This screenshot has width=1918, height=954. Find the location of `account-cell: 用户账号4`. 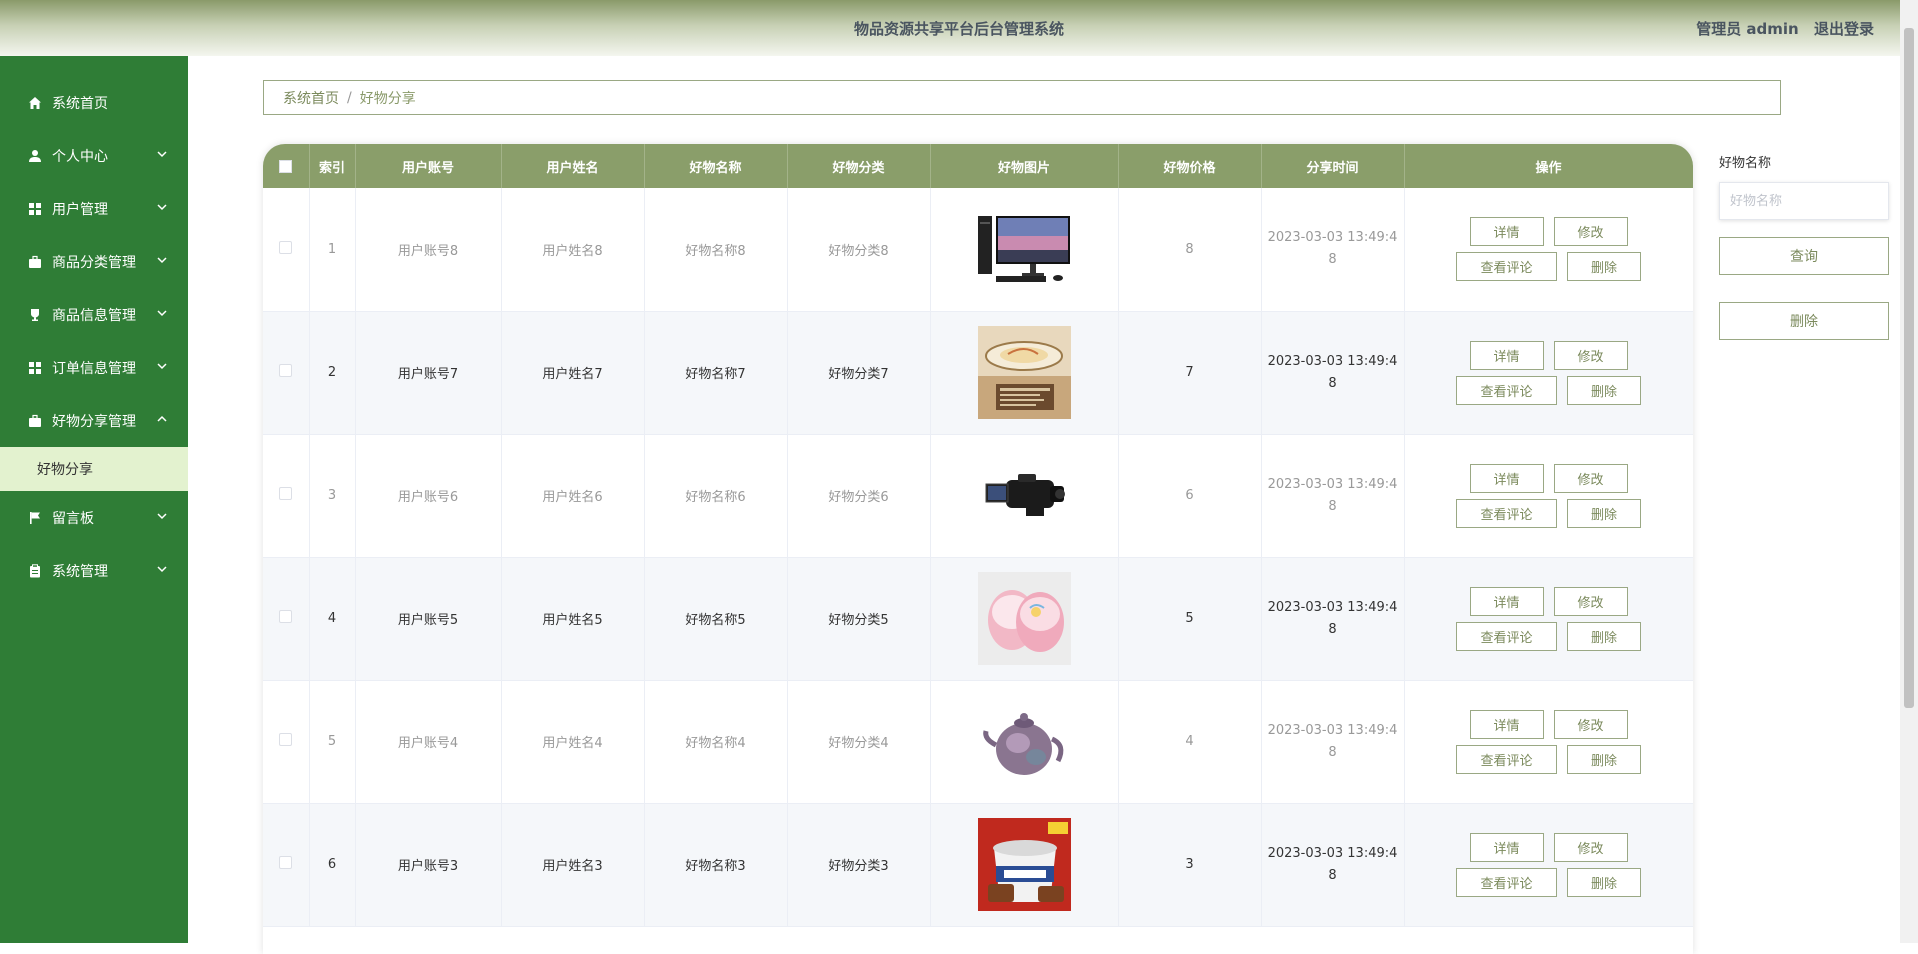

account-cell: 用户账号4 is located at coordinates (428, 742).